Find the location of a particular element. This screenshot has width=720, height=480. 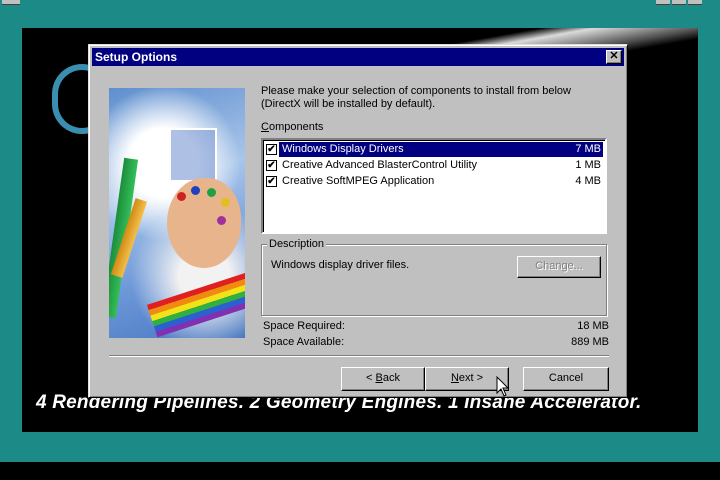

component-row: ✔ Creative SoftMPEG Application 4 MB is located at coordinates (434, 182).